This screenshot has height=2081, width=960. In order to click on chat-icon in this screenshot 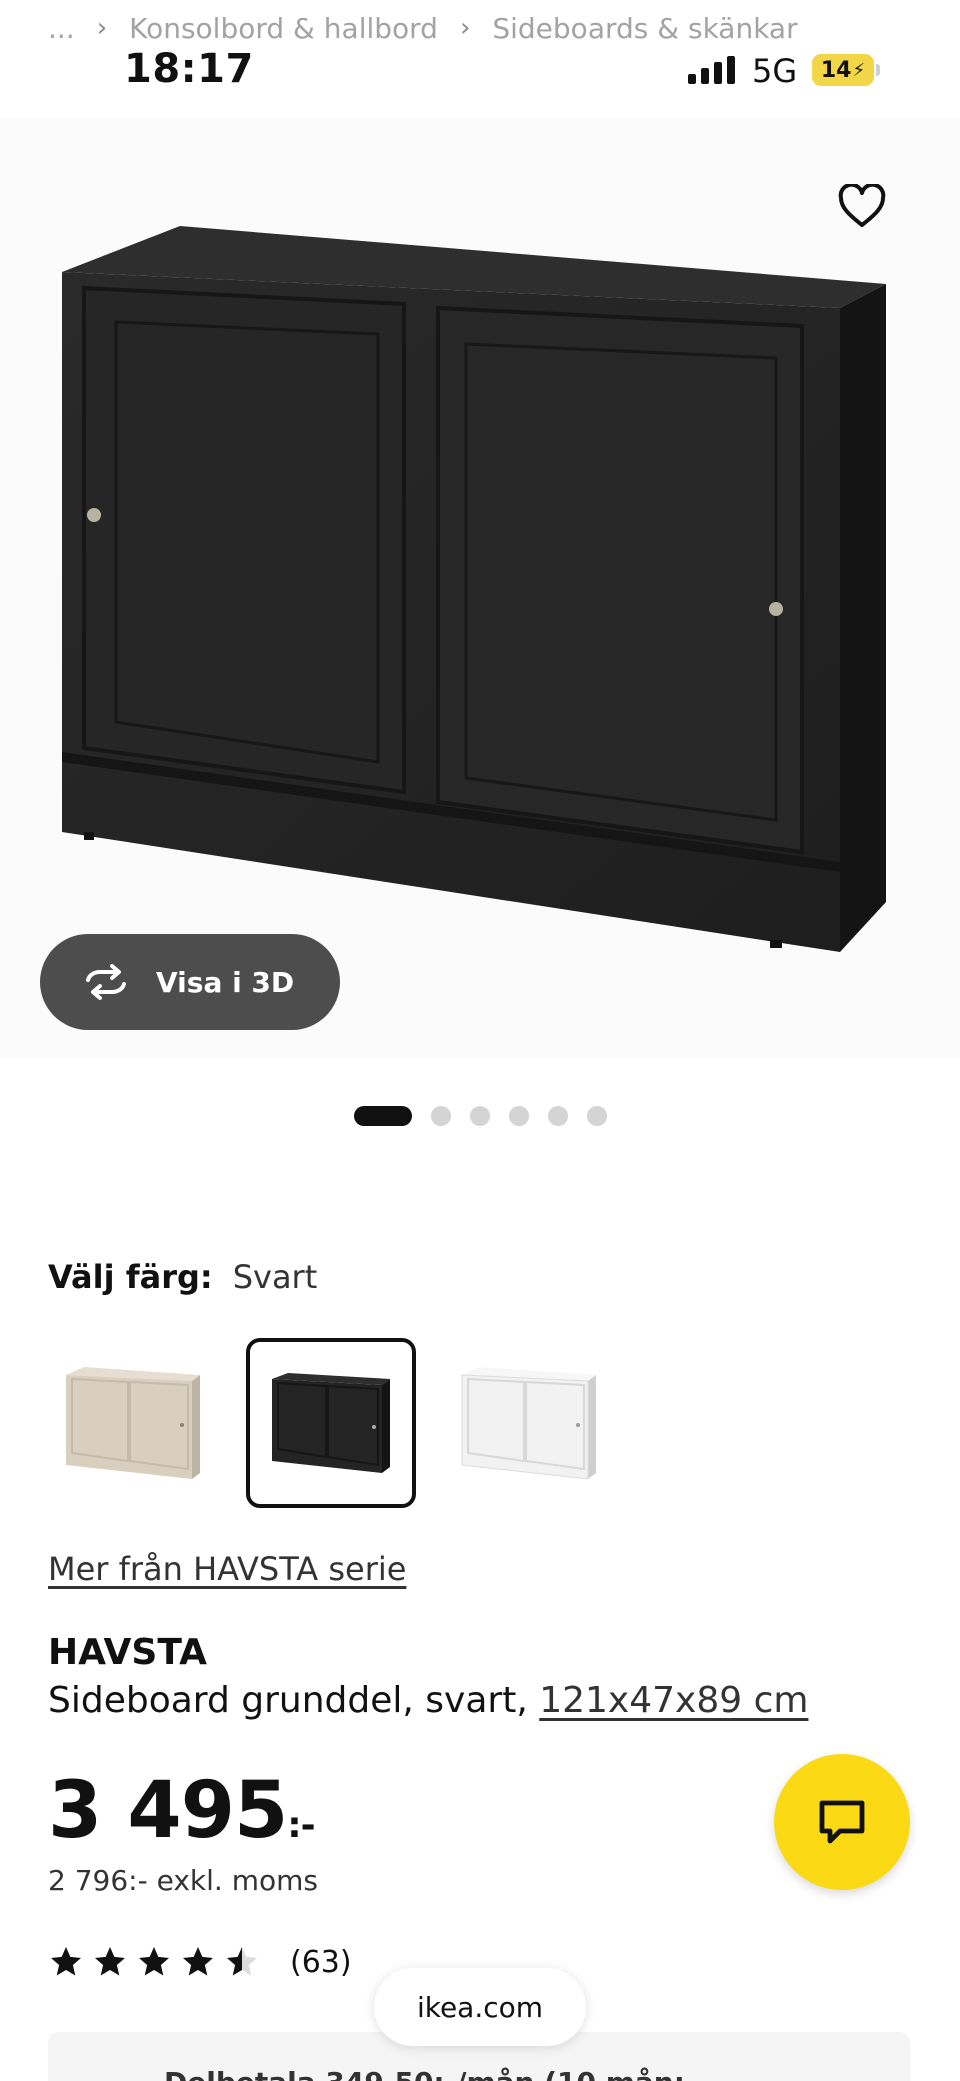, I will do `click(842, 1822)`.